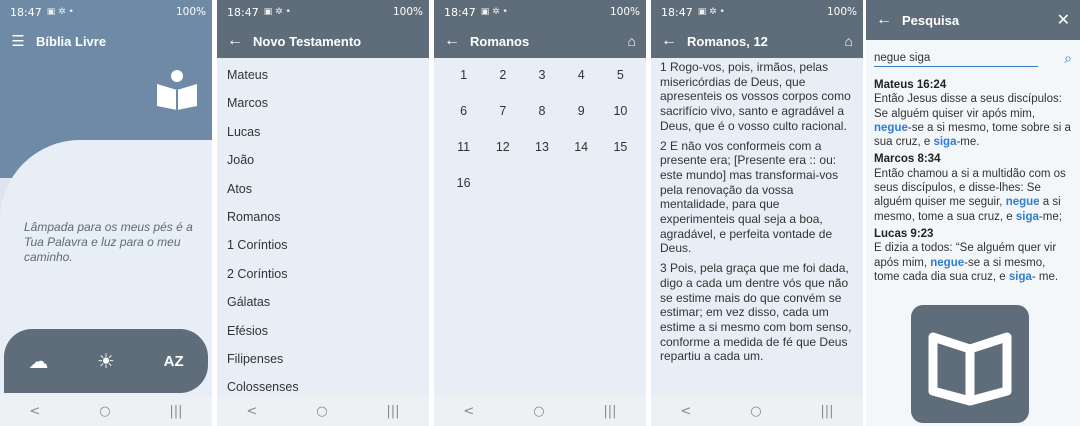  What do you see at coordinates (71, 41) in the screenshot?
I see `app-title: Bíblia Livre` at bounding box center [71, 41].